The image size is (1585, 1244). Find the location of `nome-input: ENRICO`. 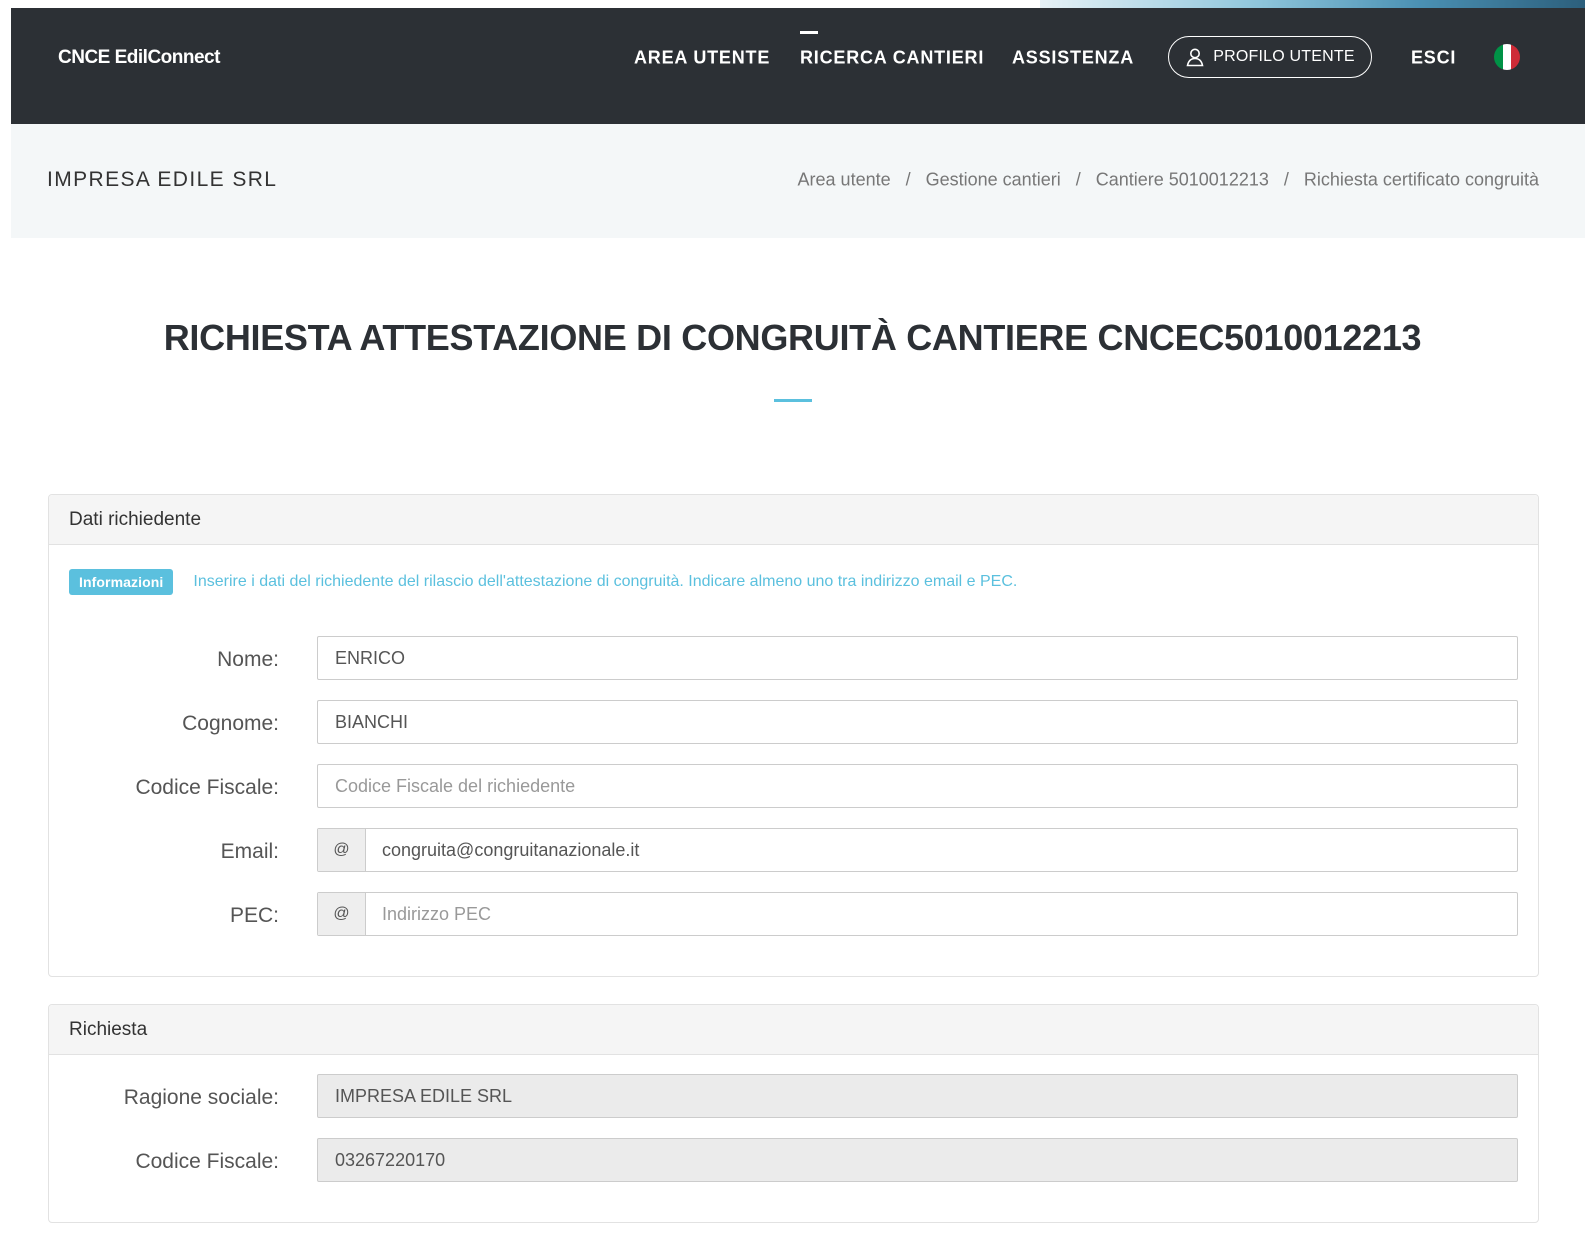

nome-input: ENRICO is located at coordinates (917, 658).